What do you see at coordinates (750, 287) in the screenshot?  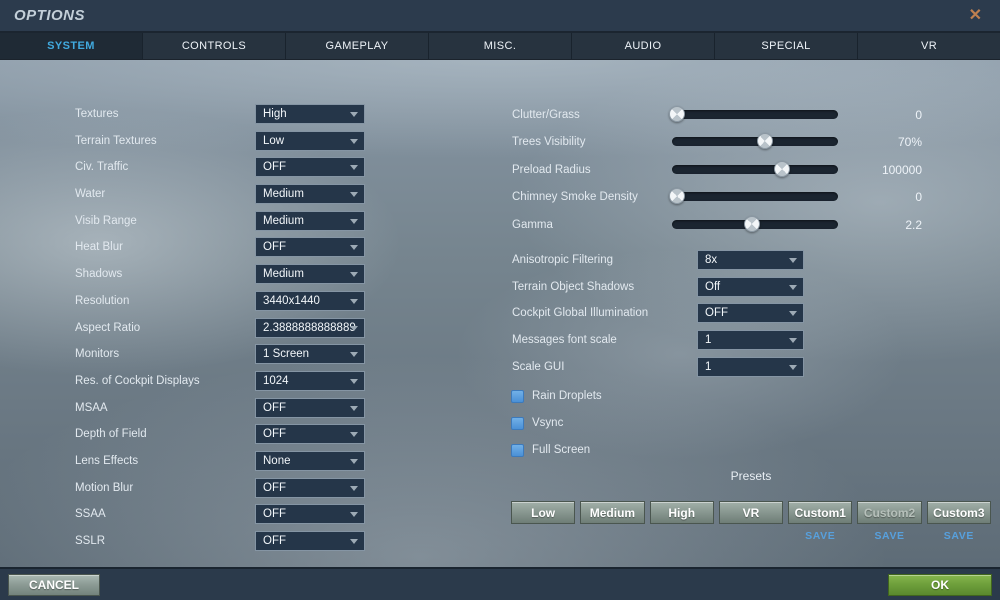 I see `terrain-object-shadows-dropdown: Off` at bounding box center [750, 287].